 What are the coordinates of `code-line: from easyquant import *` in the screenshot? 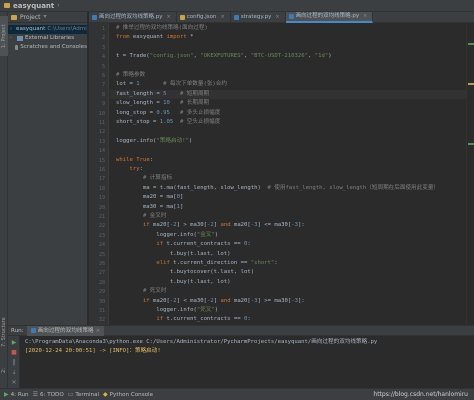 It's located at (155, 38).